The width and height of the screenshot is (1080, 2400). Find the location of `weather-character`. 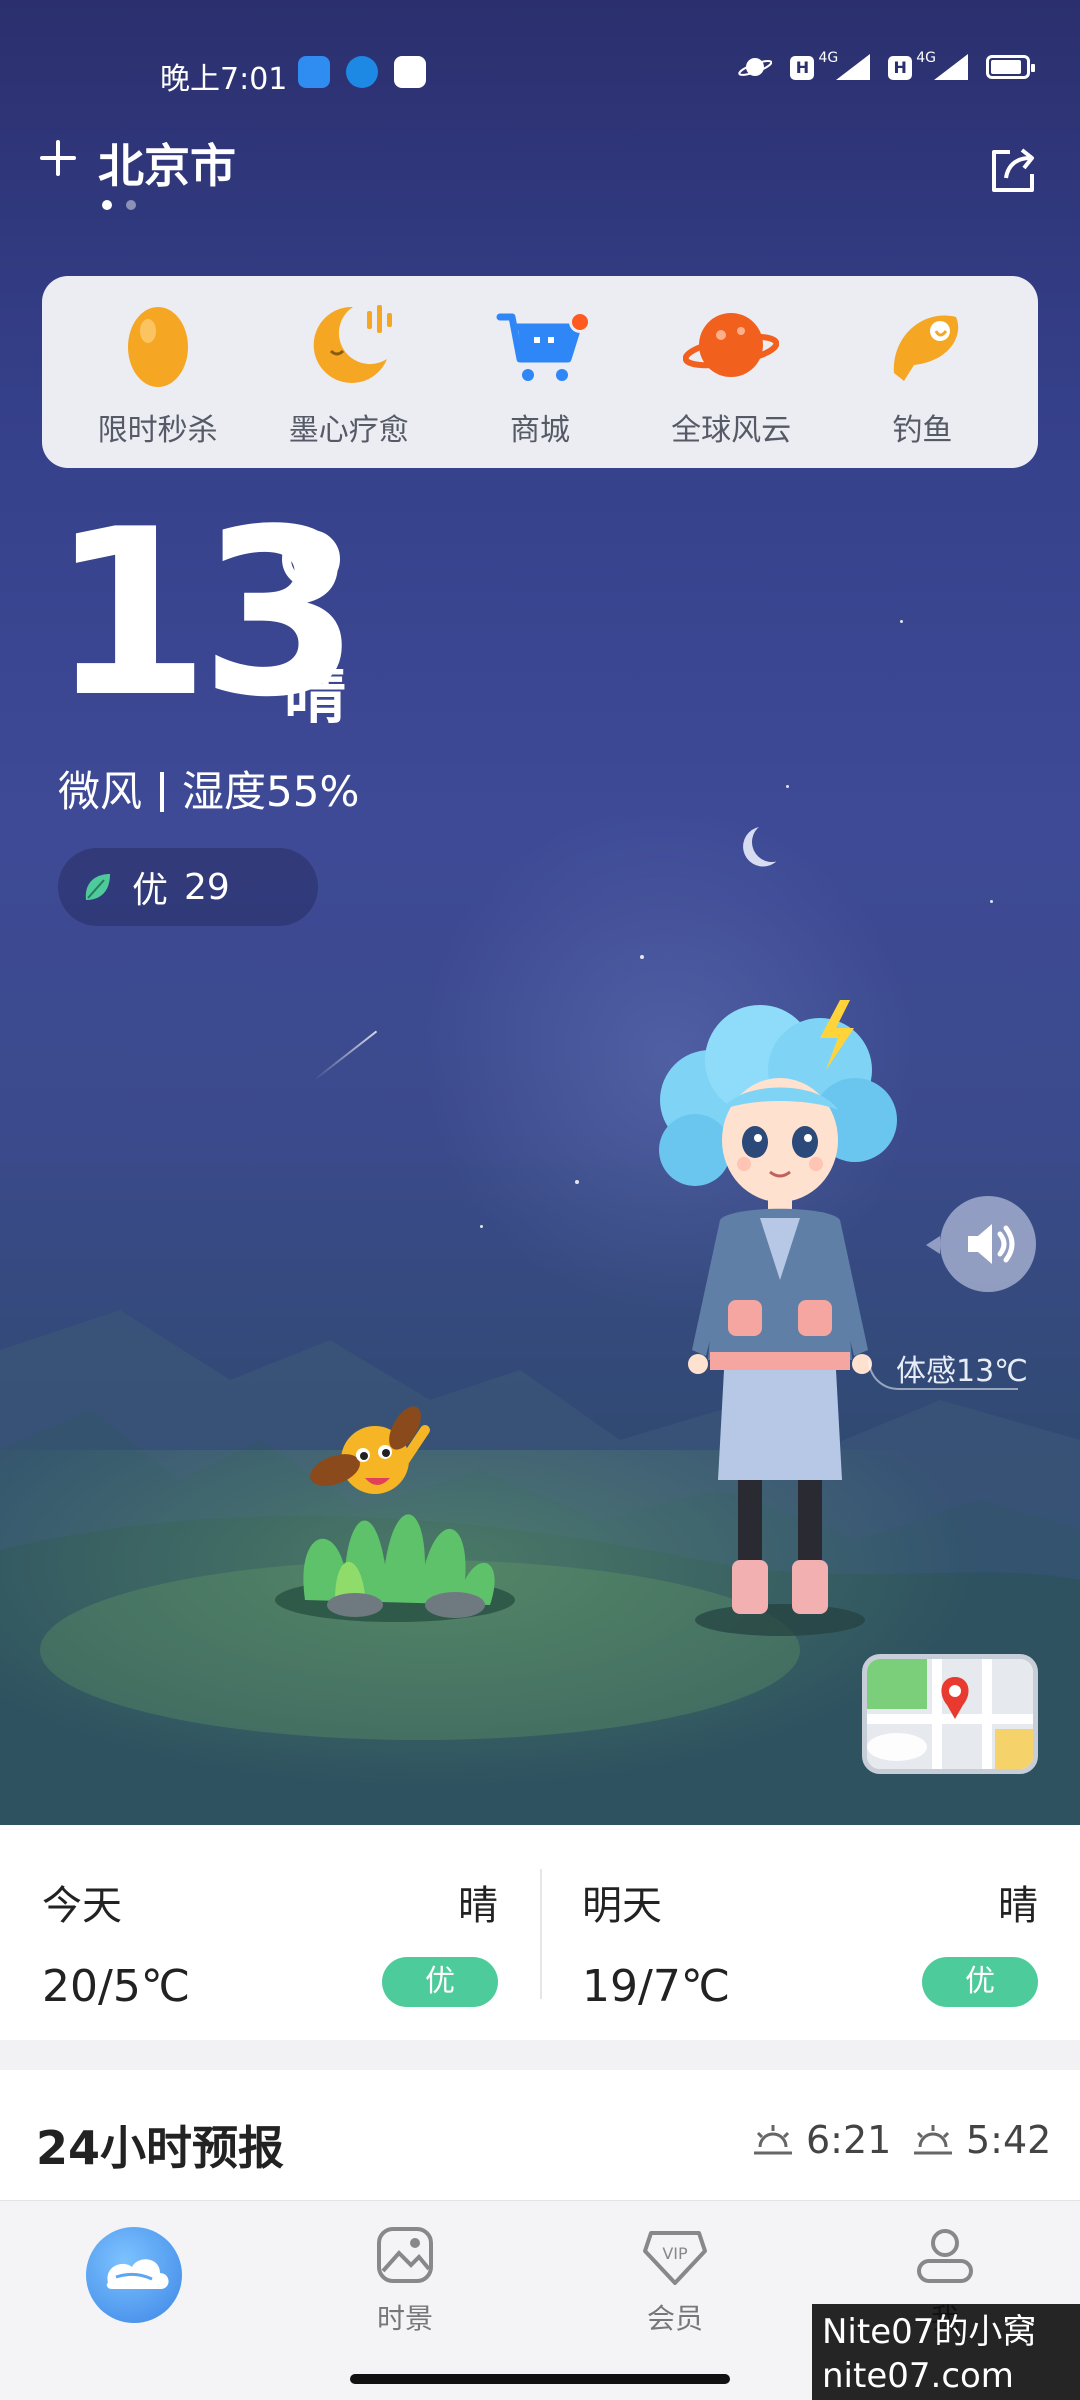

weather-character is located at coordinates (778, 1318).